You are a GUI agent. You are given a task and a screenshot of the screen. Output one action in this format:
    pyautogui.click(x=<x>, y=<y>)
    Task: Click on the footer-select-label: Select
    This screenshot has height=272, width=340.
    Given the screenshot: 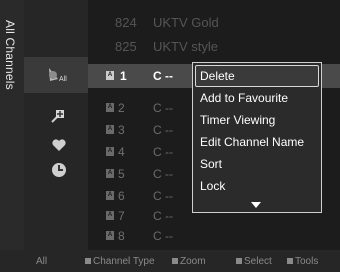 What is the action you would take?
    pyautogui.click(x=258, y=261)
    